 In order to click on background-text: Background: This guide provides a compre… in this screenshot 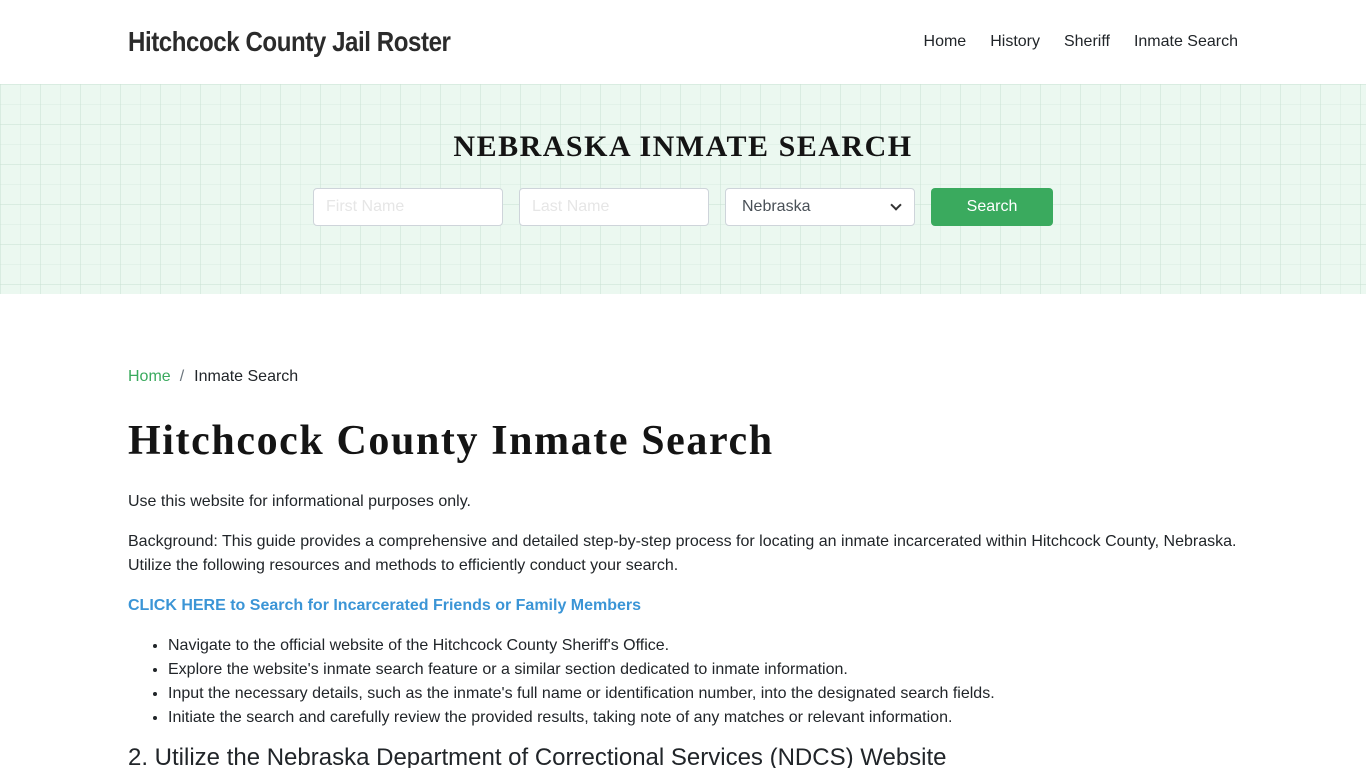, I will do `click(682, 554)`.